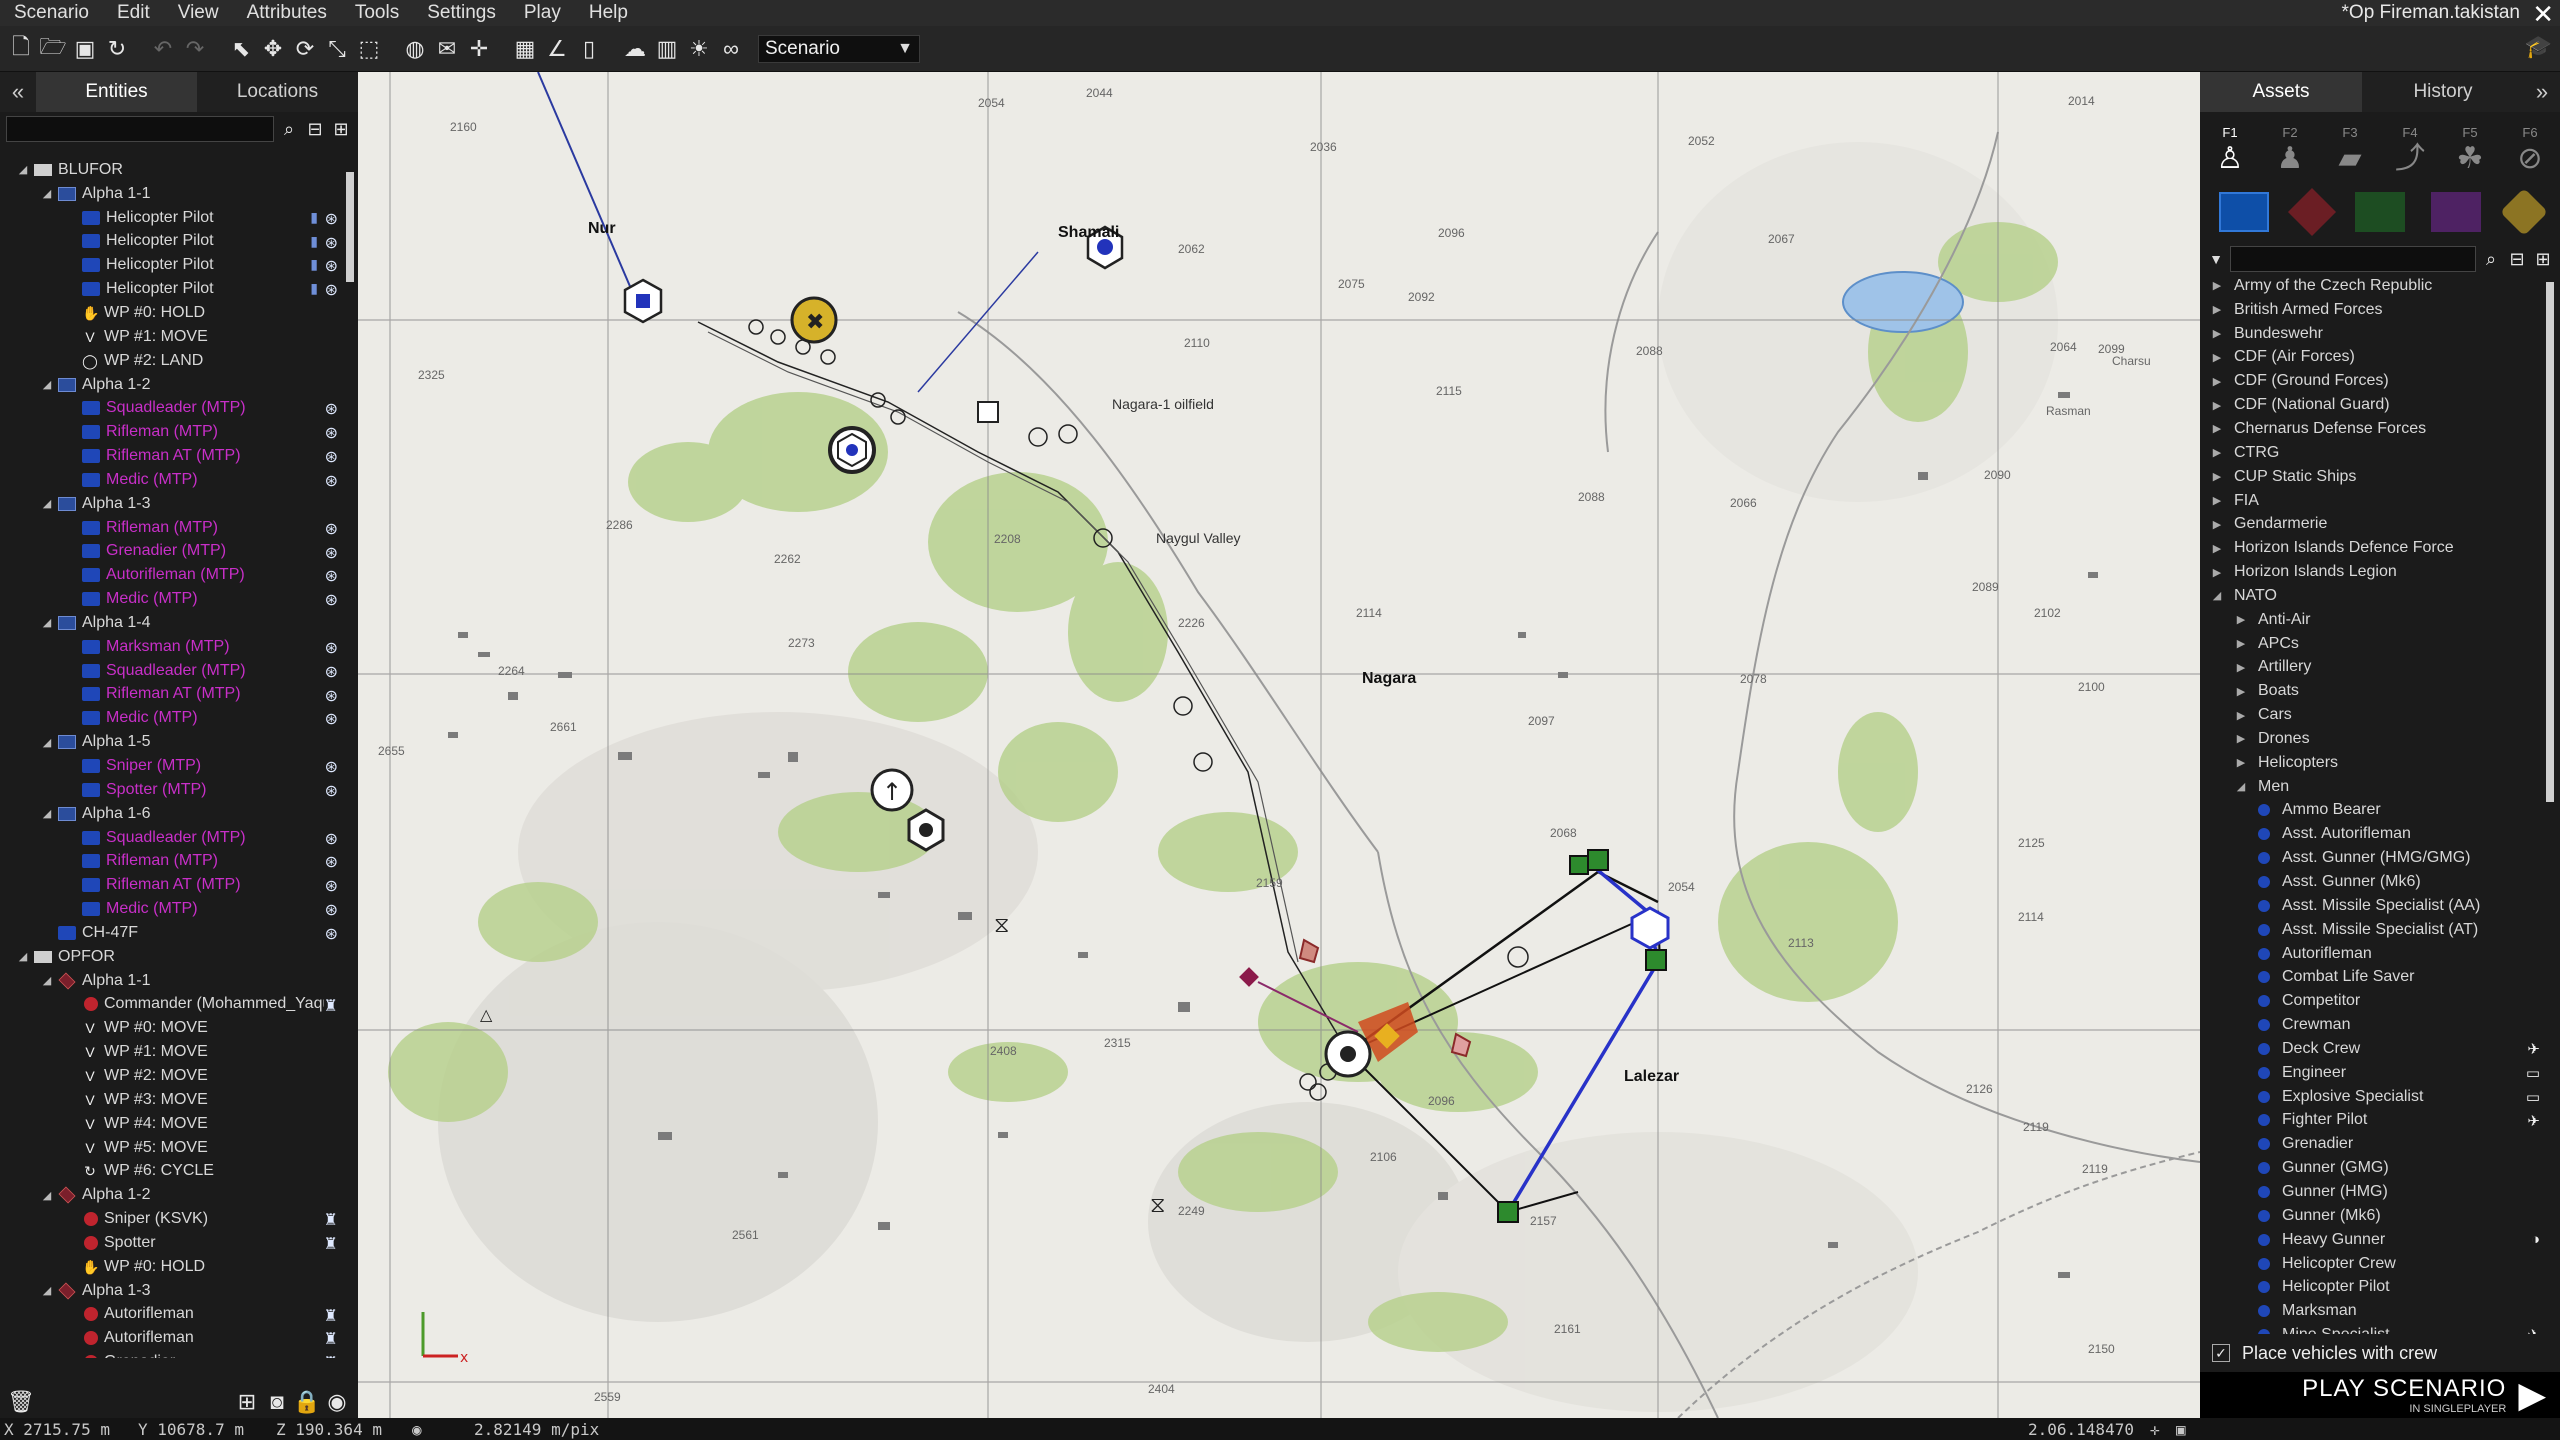 The image size is (2560, 1440). I want to click on place-crew-row: ✓ Place vehicles with crew, so click(2380, 1353).